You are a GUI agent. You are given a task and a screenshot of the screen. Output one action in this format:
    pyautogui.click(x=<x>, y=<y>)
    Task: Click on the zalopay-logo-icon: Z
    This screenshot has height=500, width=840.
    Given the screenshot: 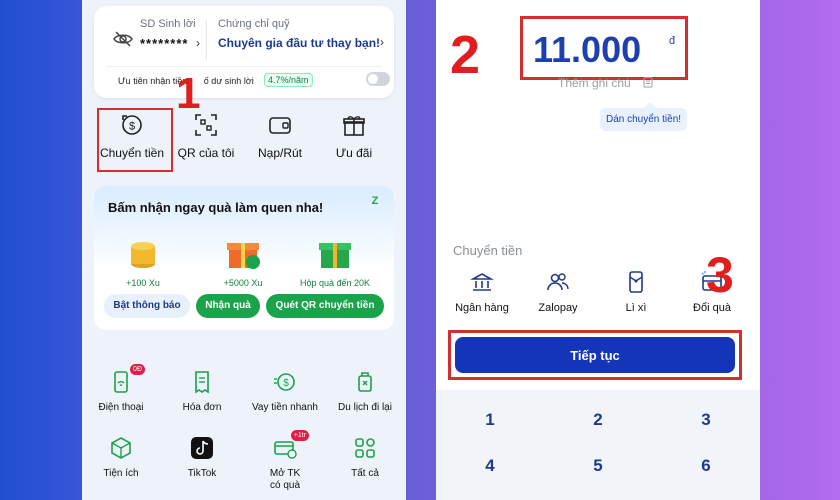 What is the action you would take?
    pyautogui.click(x=375, y=201)
    